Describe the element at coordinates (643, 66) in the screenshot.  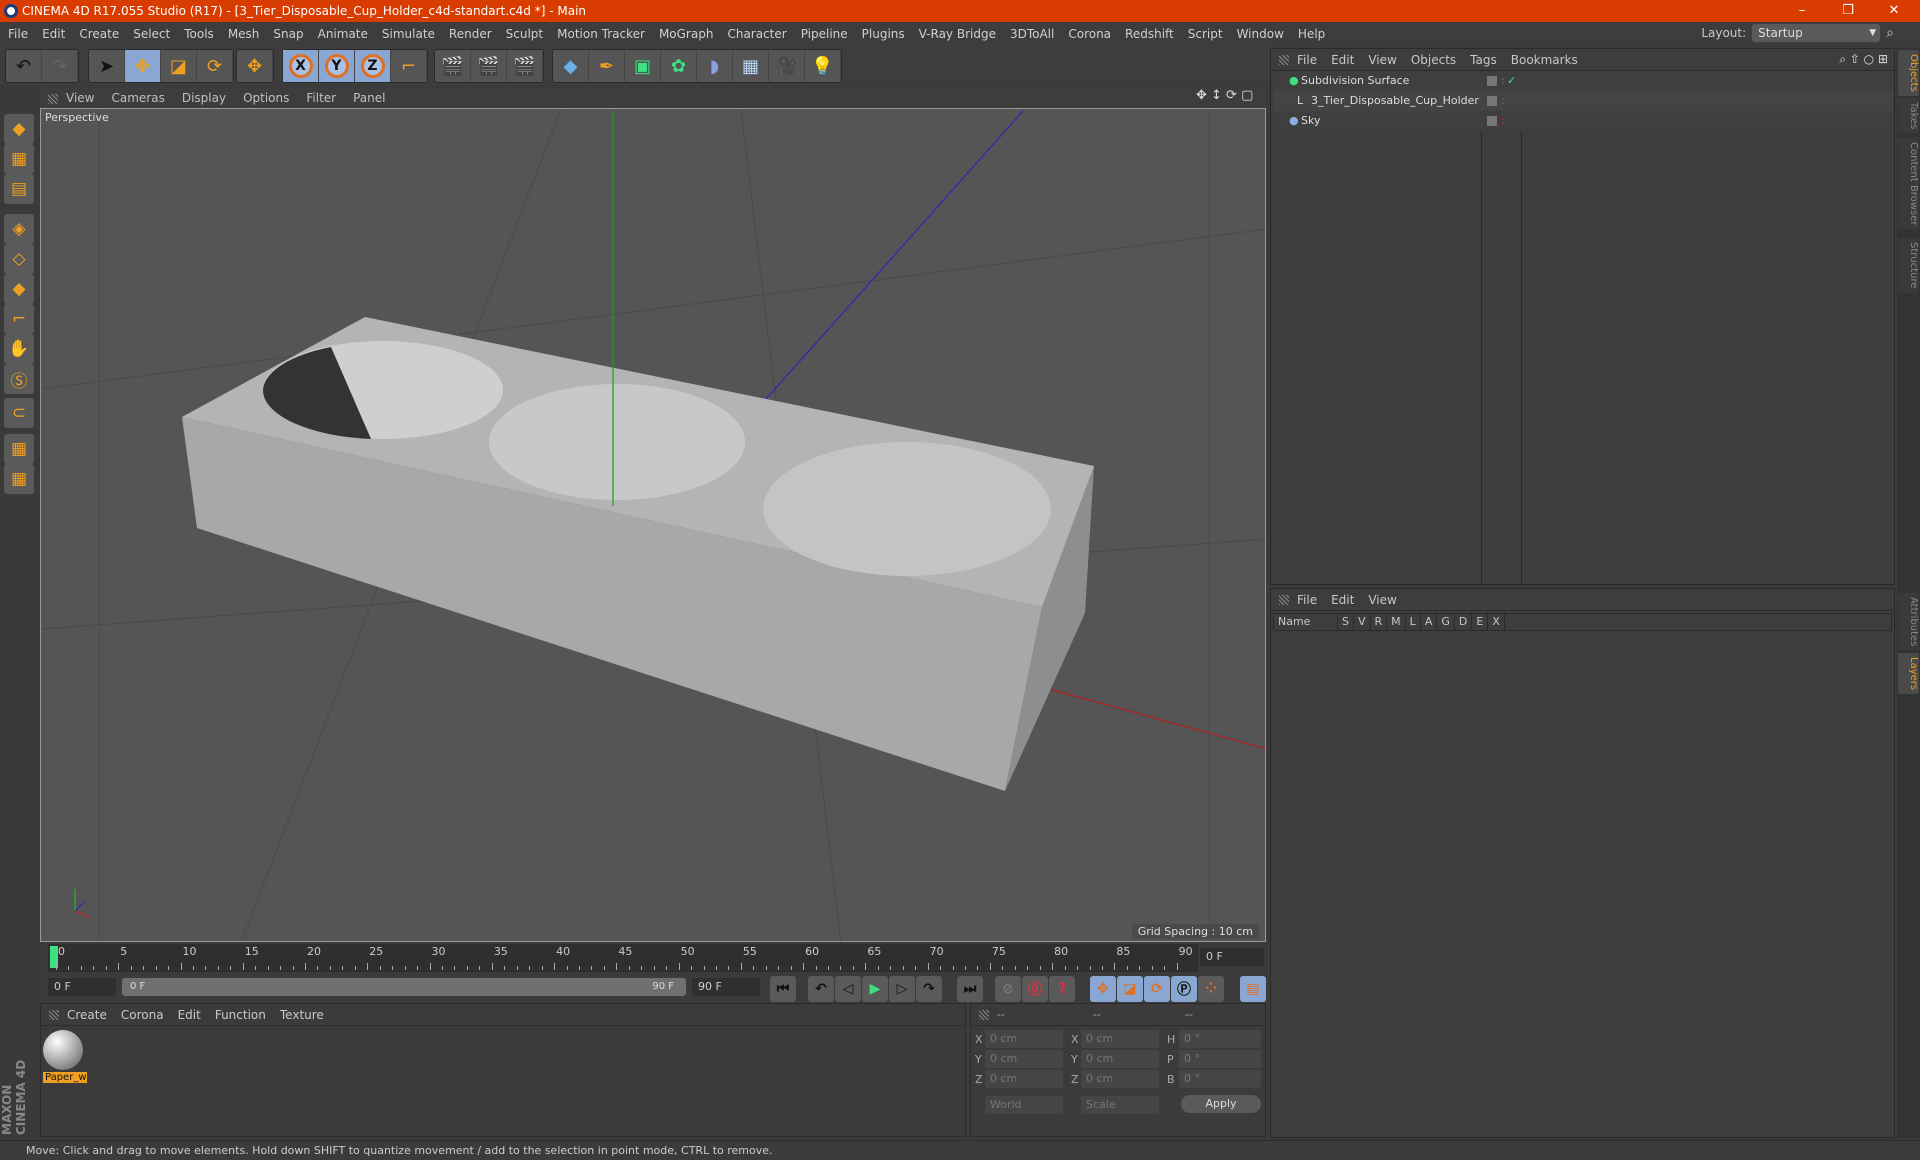
I see `subdivision-icon: ▣` at that location.